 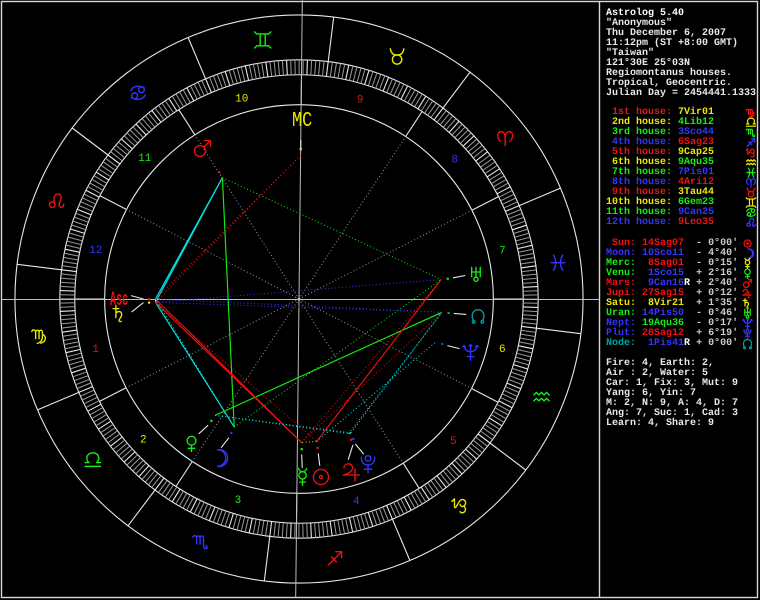 What do you see at coordinates (145, 159) in the screenshot?
I see `svg-text: 11` at bounding box center [145, 159].